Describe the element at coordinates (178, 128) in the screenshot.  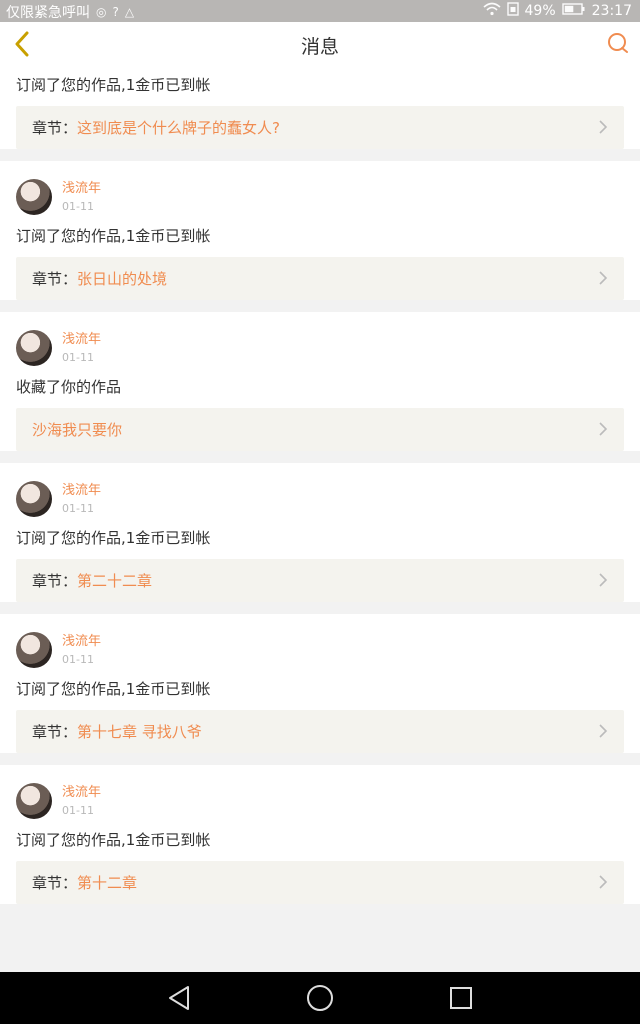
I see `chapter-title: 这到底是个什么牌子的蠢女人?` at that location.